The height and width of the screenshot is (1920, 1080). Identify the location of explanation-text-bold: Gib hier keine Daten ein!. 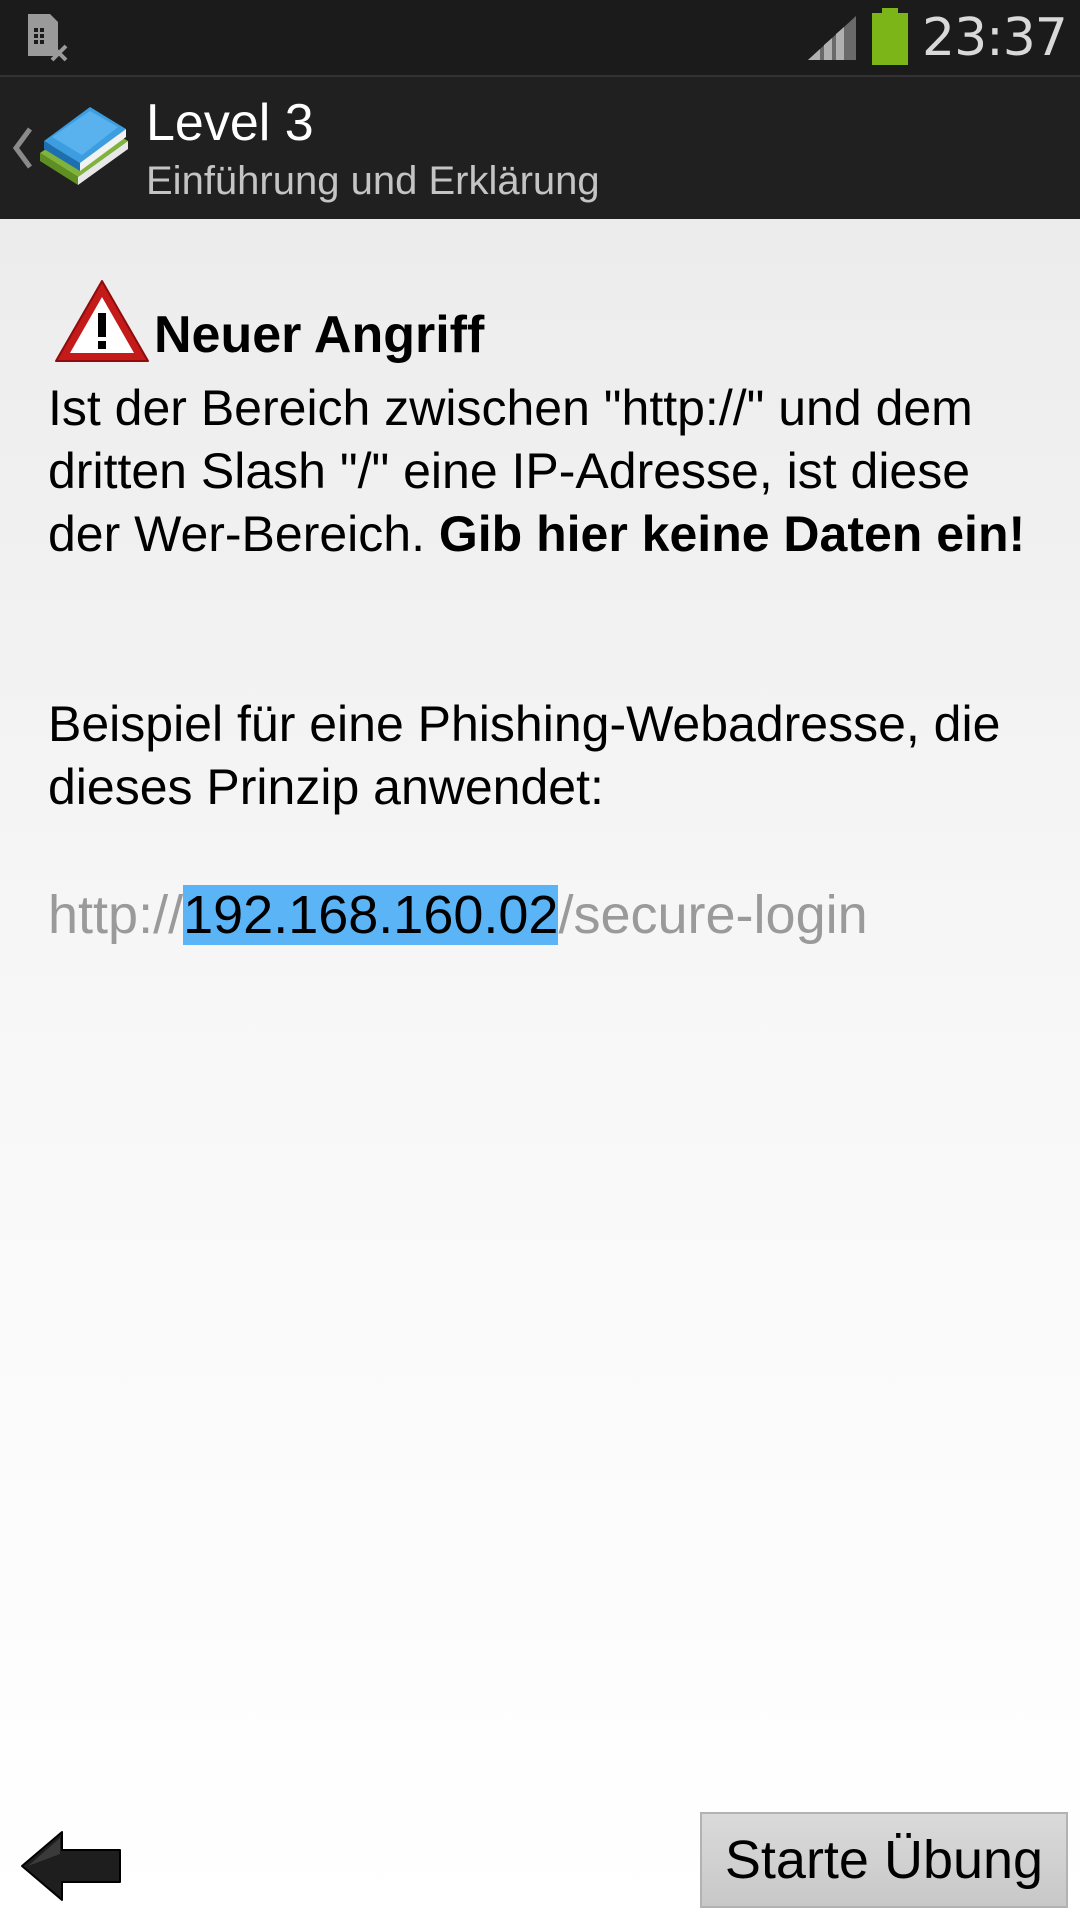
(732, 534).